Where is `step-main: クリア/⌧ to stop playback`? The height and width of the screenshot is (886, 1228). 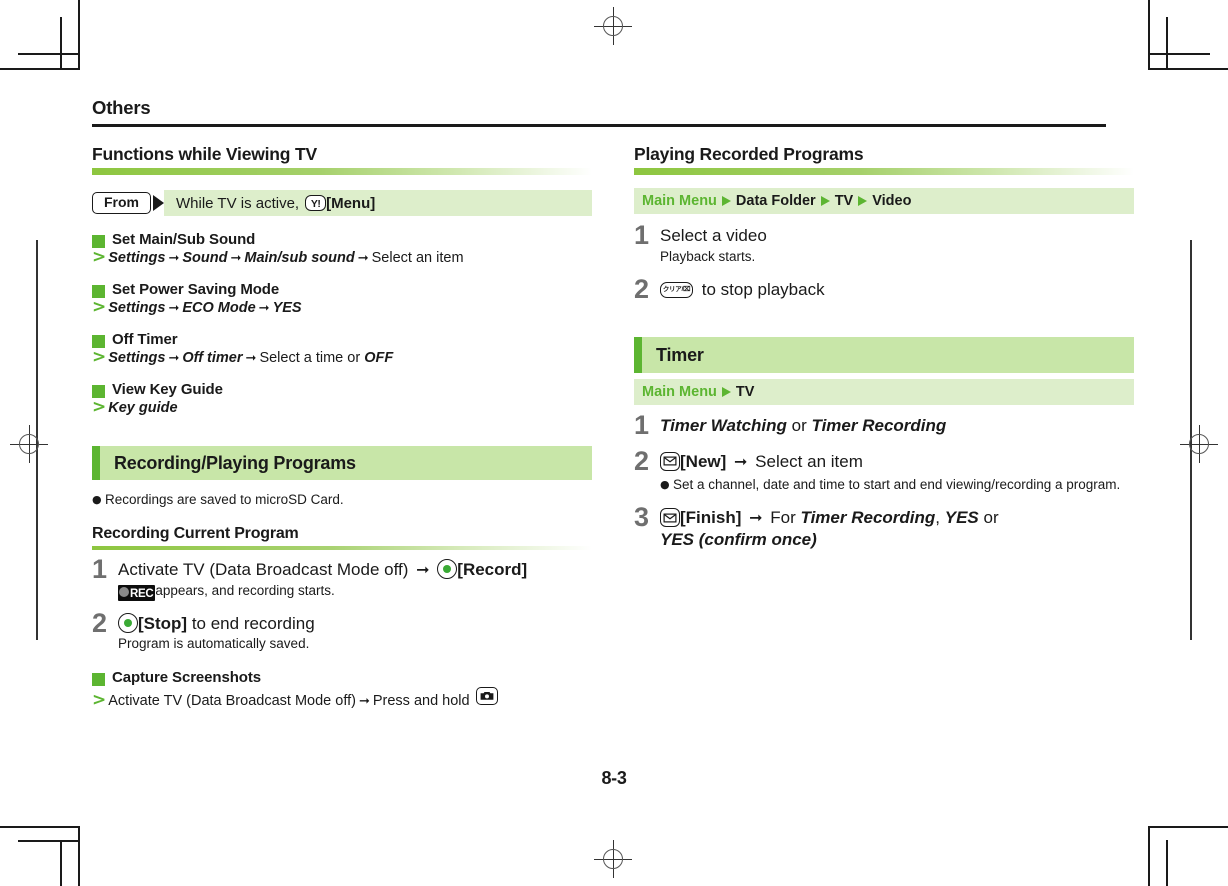
step-main: クリア/⌧ to stop playback is located at coordinates (897, 290).